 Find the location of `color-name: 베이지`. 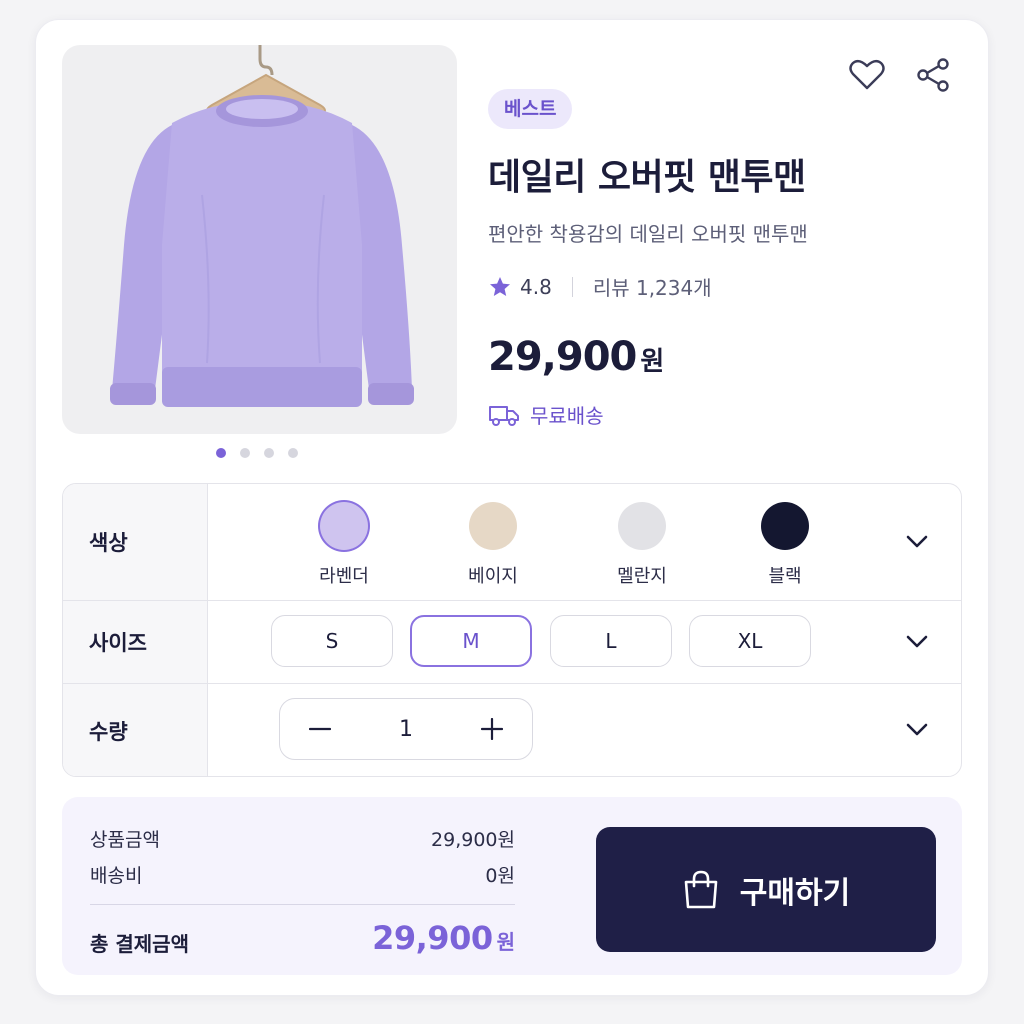

color-name: 베이지 is located at coordinates (493, 576).